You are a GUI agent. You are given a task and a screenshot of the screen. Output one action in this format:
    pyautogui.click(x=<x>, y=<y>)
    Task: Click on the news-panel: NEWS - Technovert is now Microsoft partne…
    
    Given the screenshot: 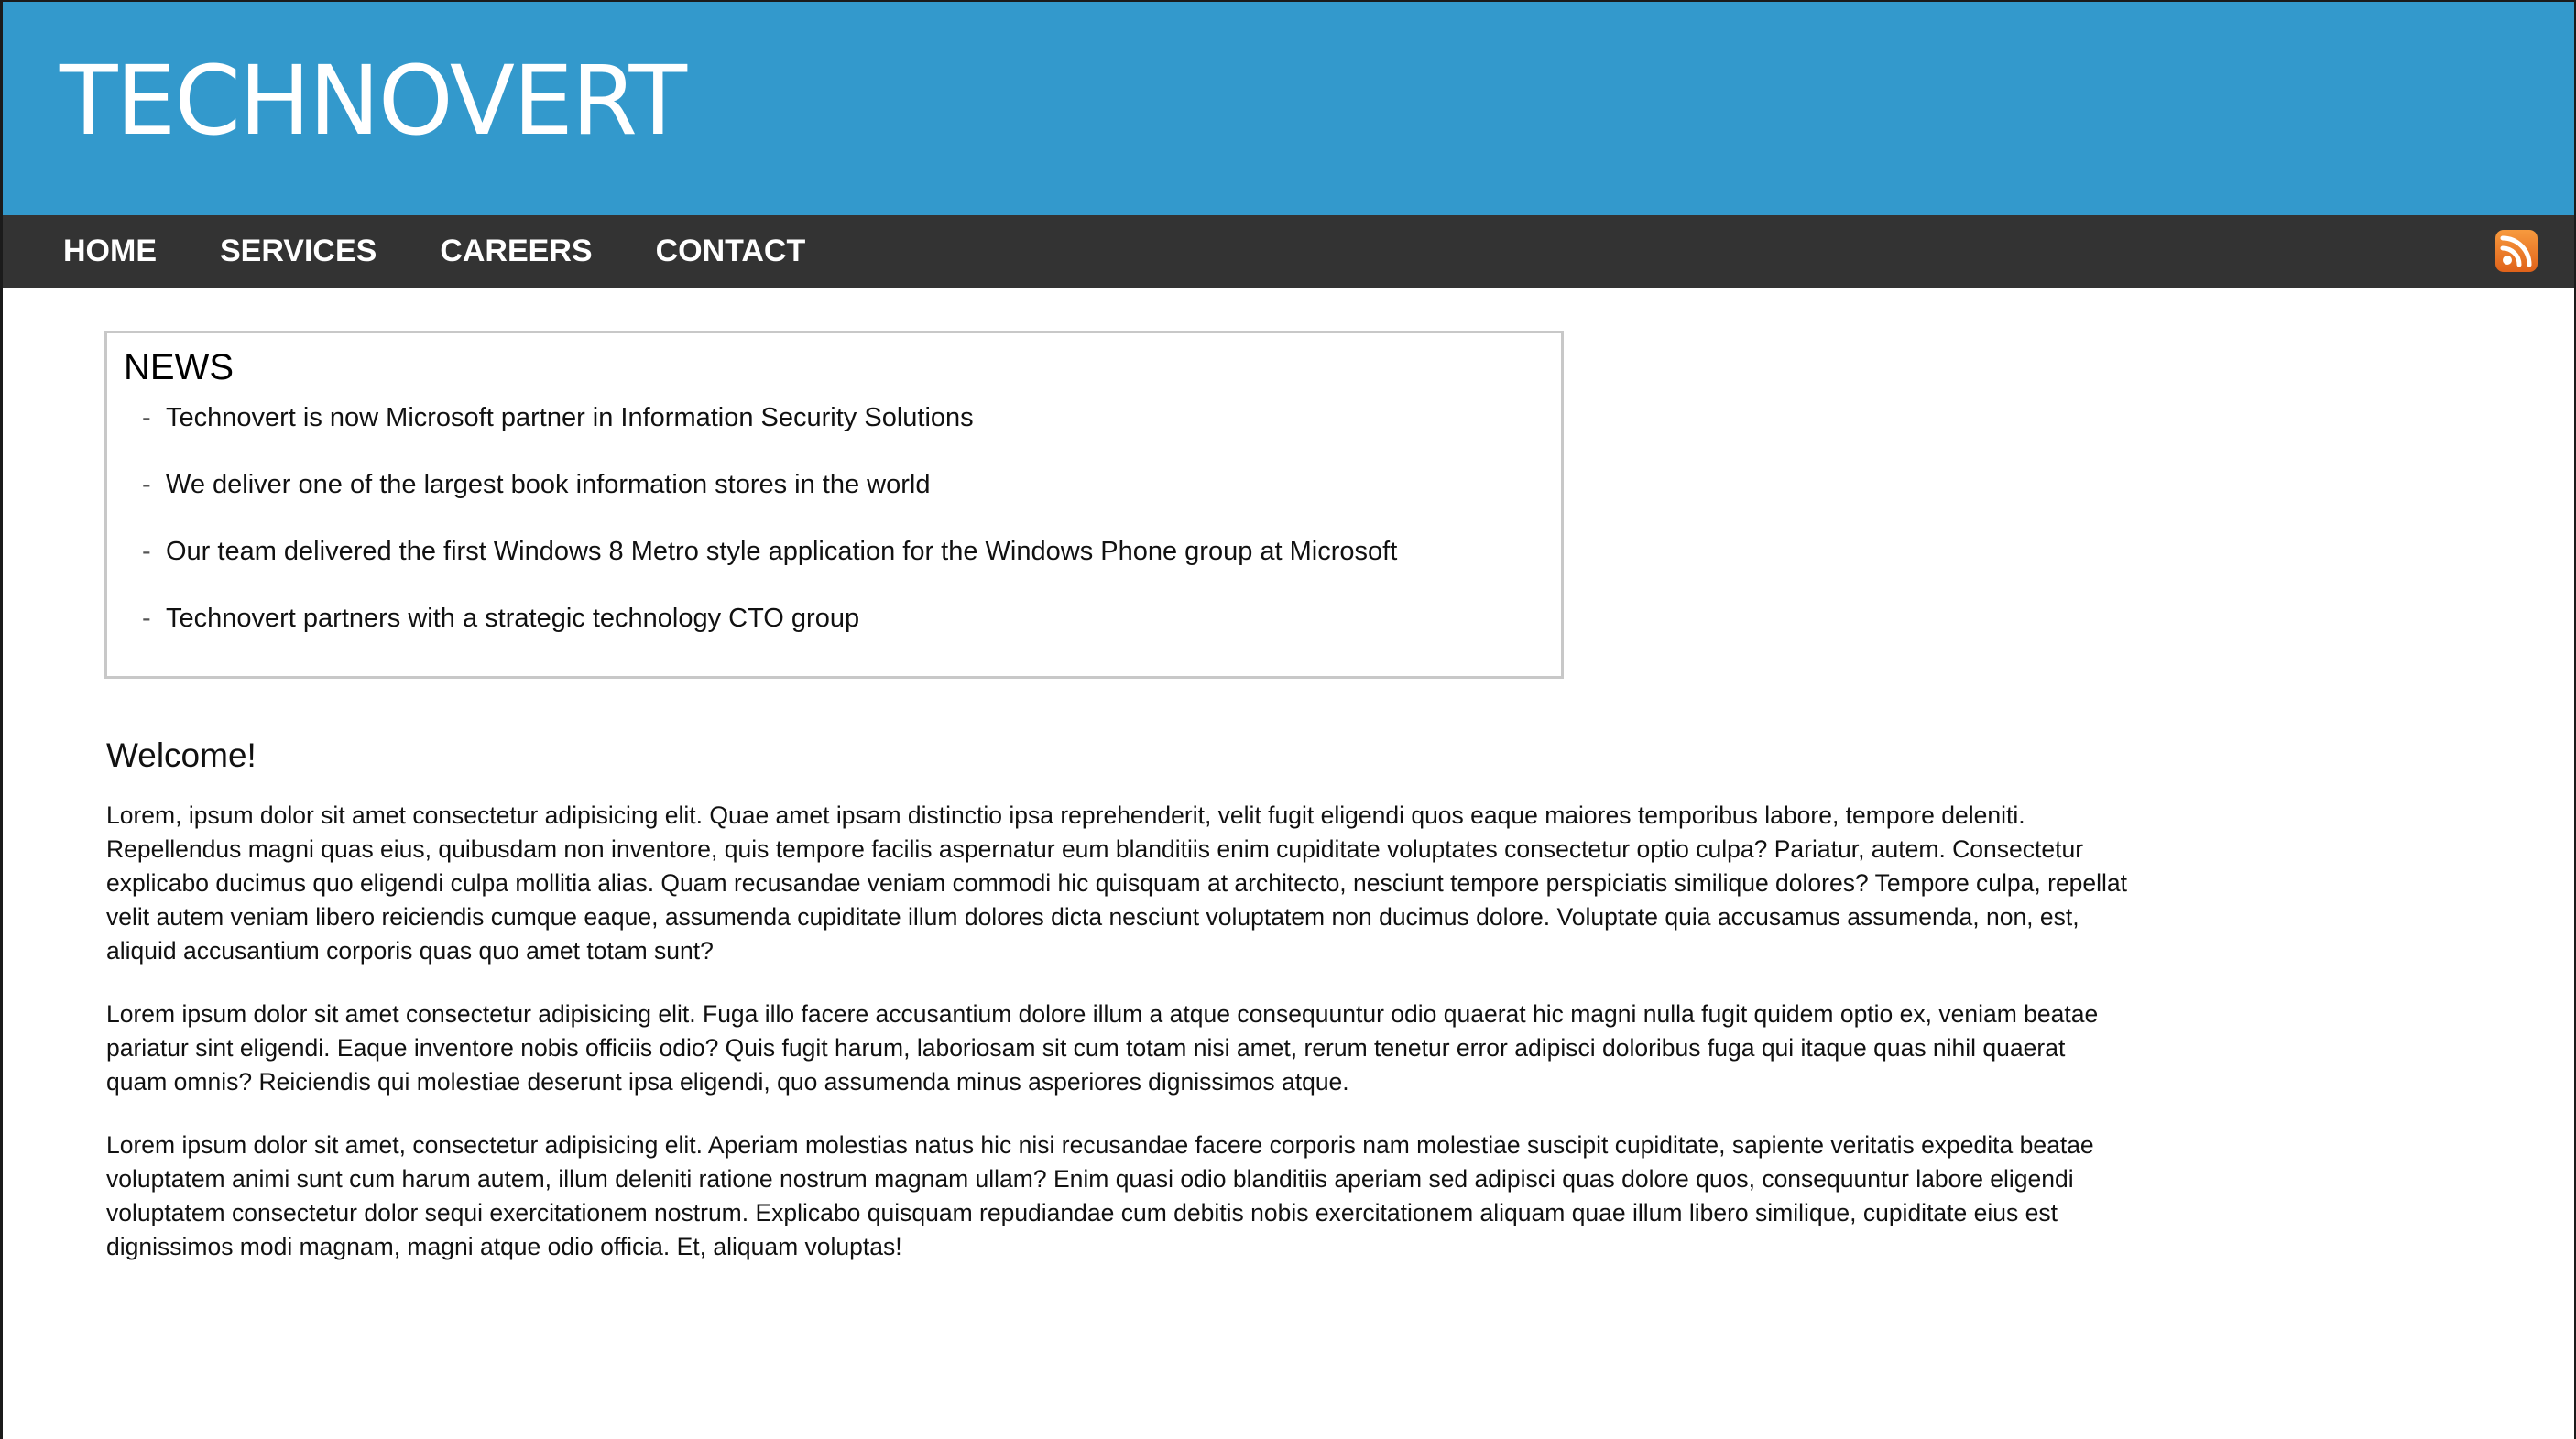 What is the action you would take?
    pyautogui.click(x=834, y=505)
    